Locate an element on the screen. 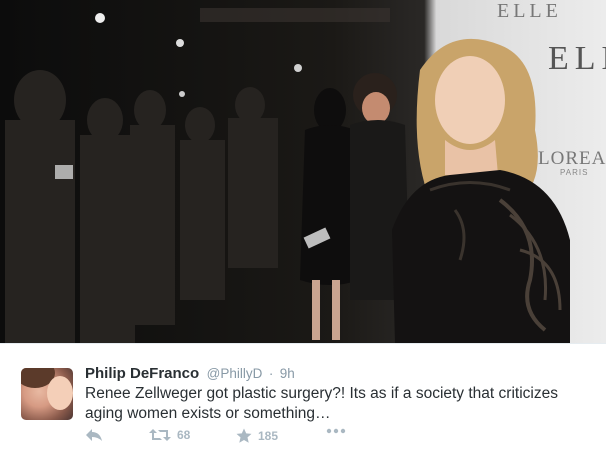 Image resolution: width=606 pixels, height=469 pixels. retweet-count: 68 is located at coordinates (184, 435).